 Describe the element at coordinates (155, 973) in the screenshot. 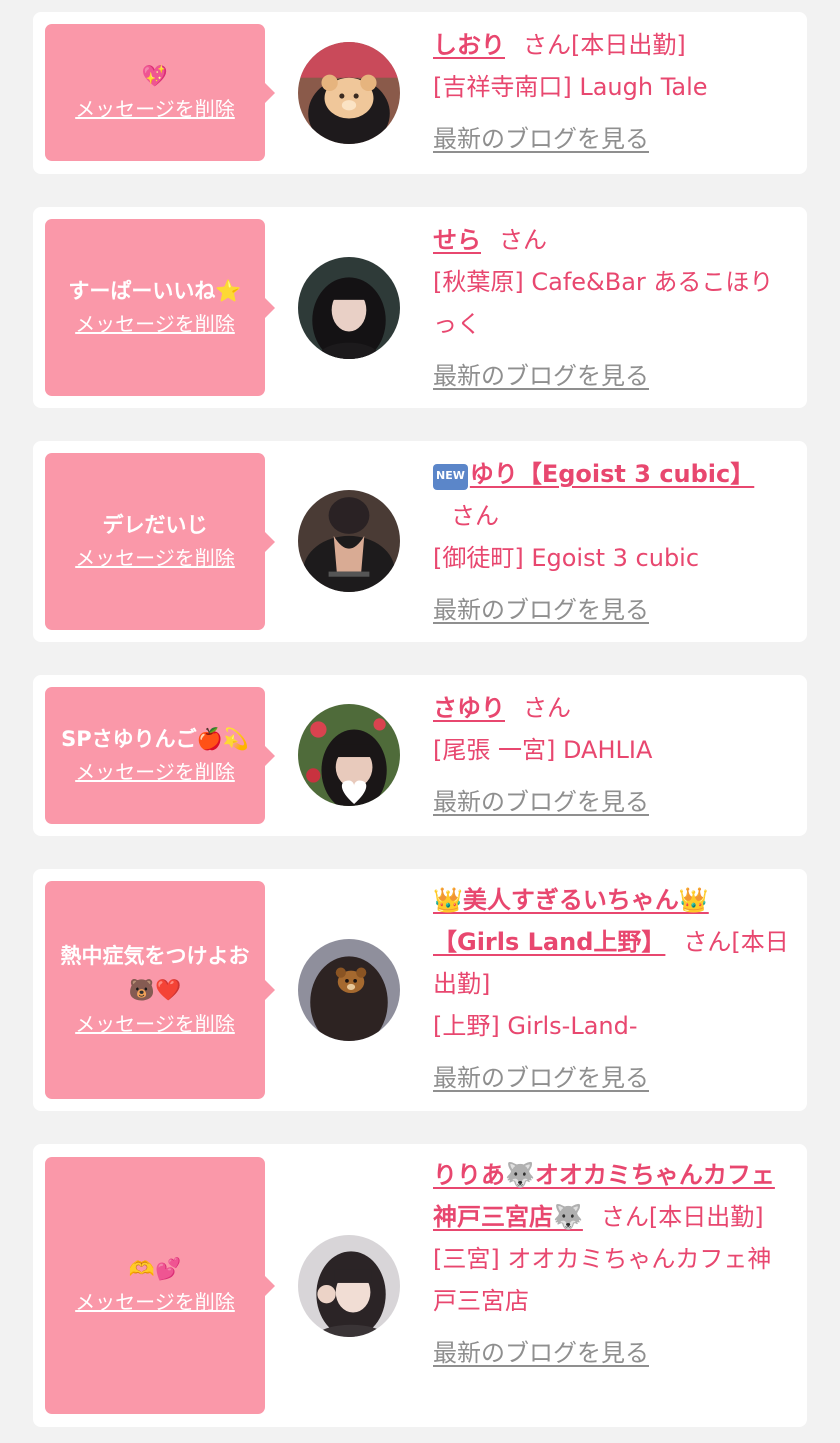

I see `message-text: 熱中症気をつけよお🐻❤️` at that location.